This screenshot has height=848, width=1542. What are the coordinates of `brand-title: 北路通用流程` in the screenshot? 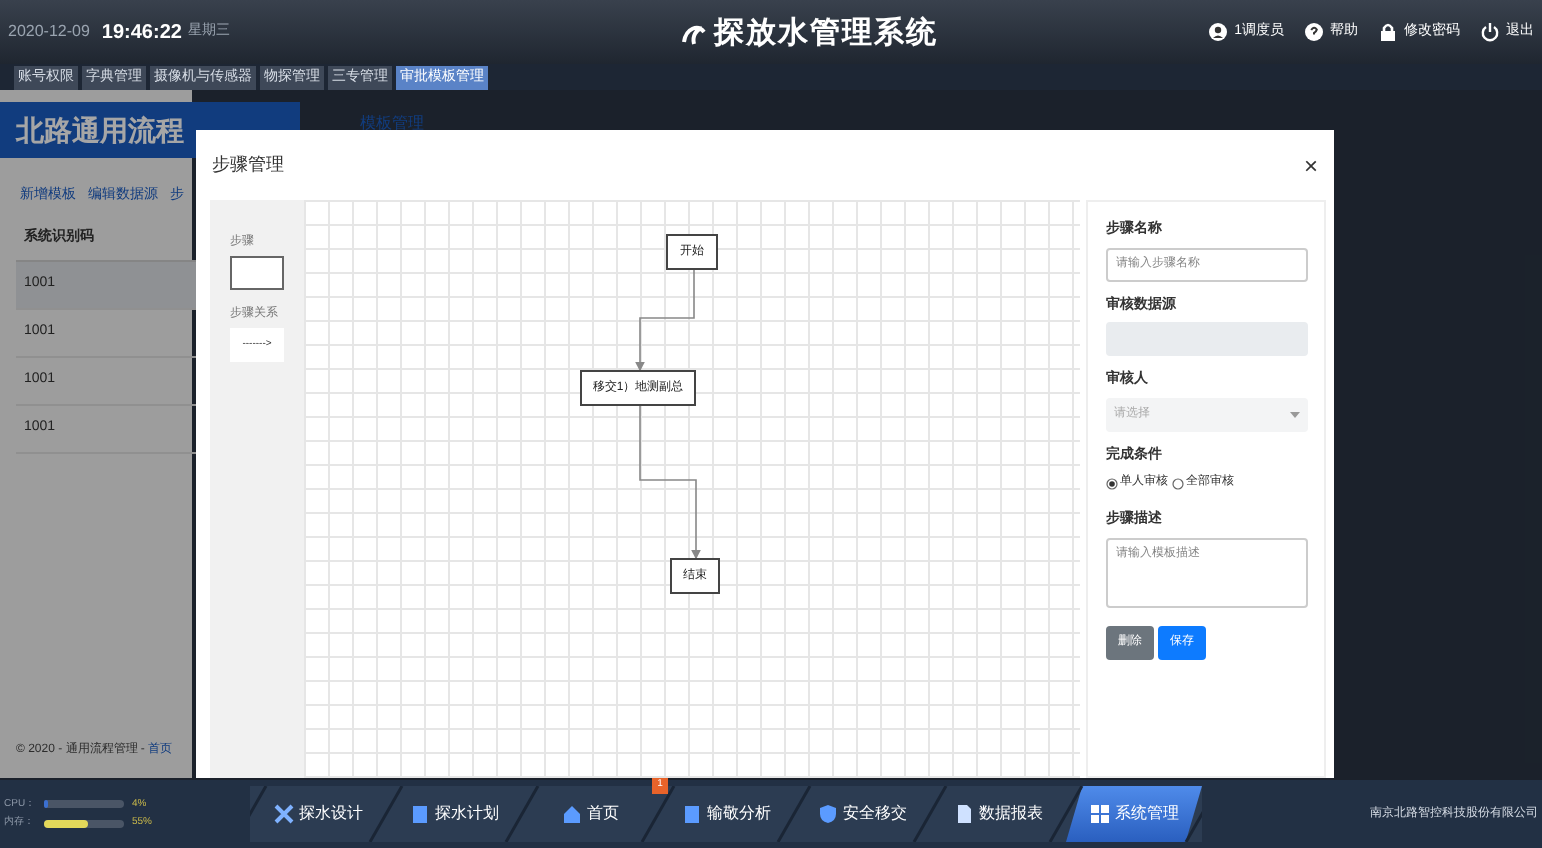 It's located at (100, 130).